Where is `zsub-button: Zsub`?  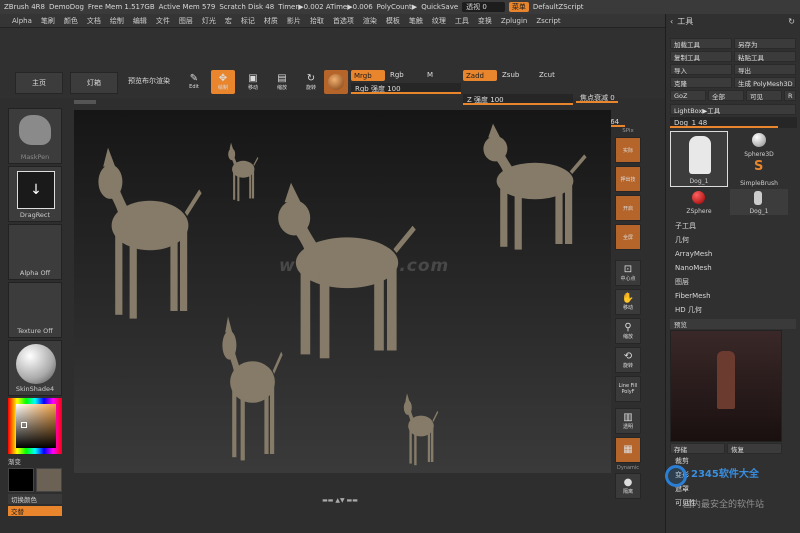
zsub-button: Zsub is located at coordinates (510, 75).